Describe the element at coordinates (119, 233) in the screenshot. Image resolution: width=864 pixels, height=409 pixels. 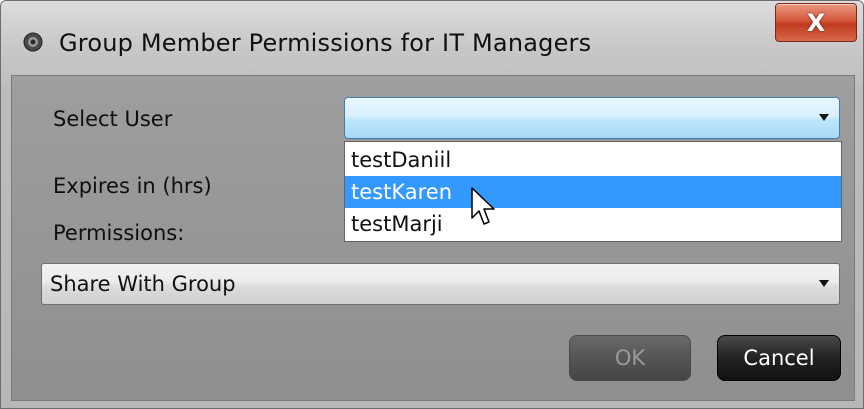
I see `permissions-label: Permissions:` at that location.